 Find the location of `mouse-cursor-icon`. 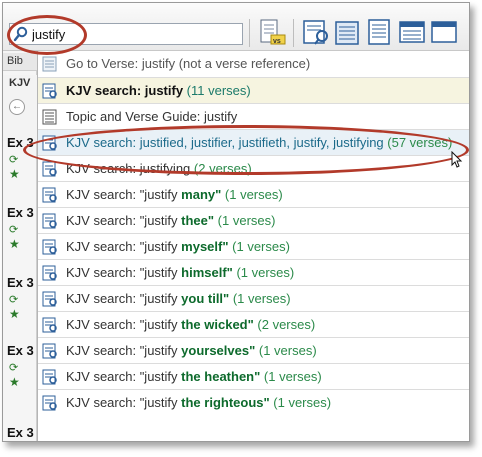

mouse-cursor-icon is located at coordinates (457, 159).